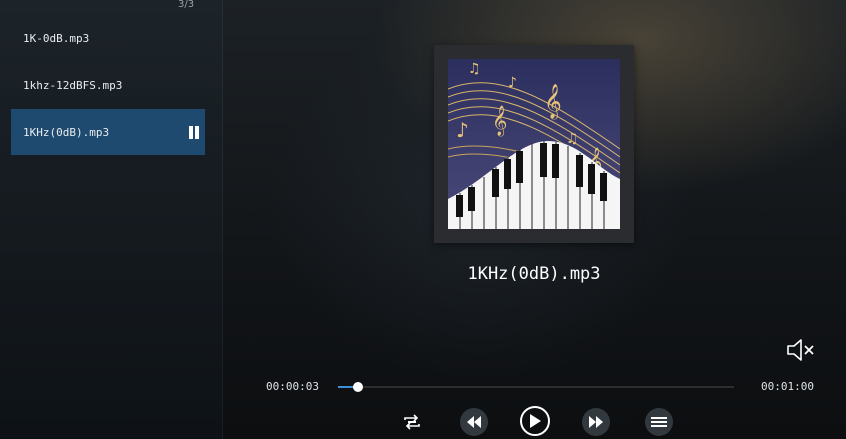 This screenshot has width=846, height=439. I want to click on total-duration: 00:01:00, so click(787, 386).